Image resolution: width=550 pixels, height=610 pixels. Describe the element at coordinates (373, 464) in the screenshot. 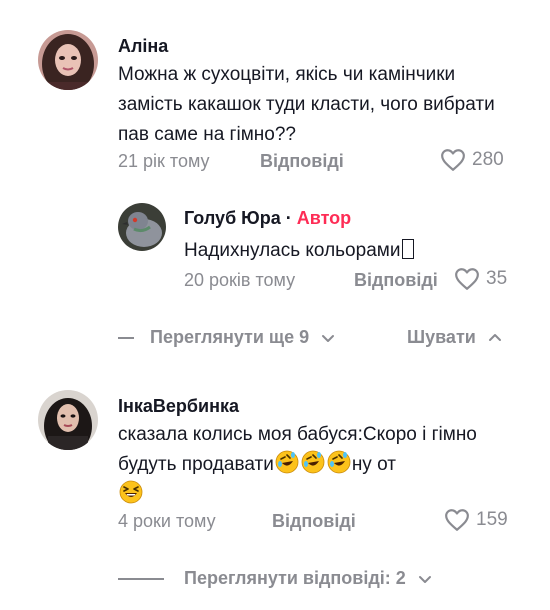

I see `comment-text-tail: ну от` at that location.